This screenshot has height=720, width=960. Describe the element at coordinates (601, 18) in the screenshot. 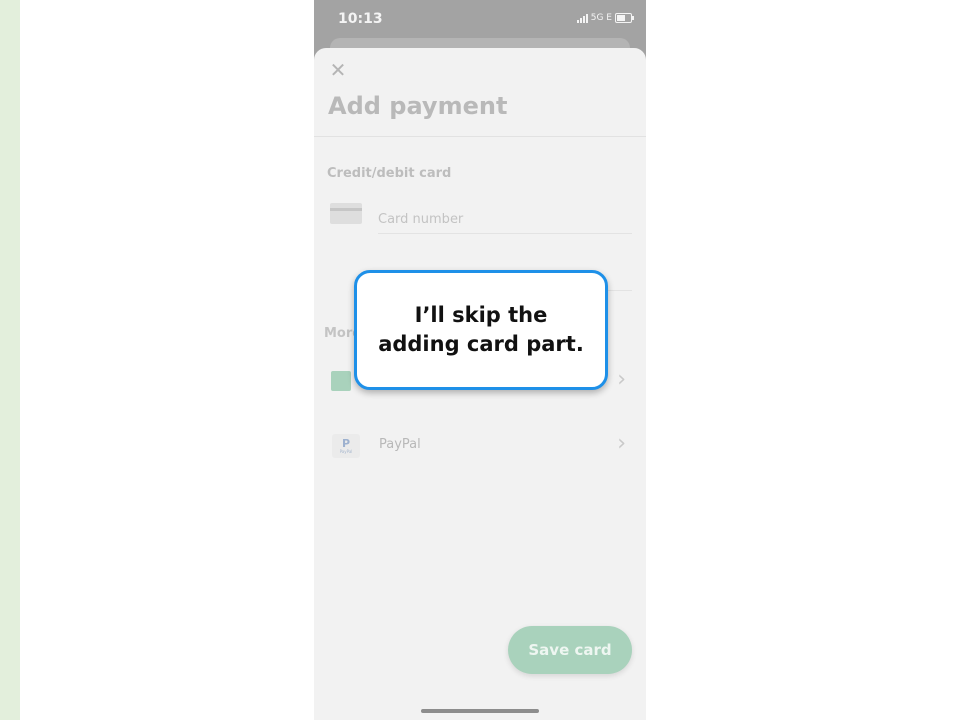

I see `network-label: 5G E` at that location.